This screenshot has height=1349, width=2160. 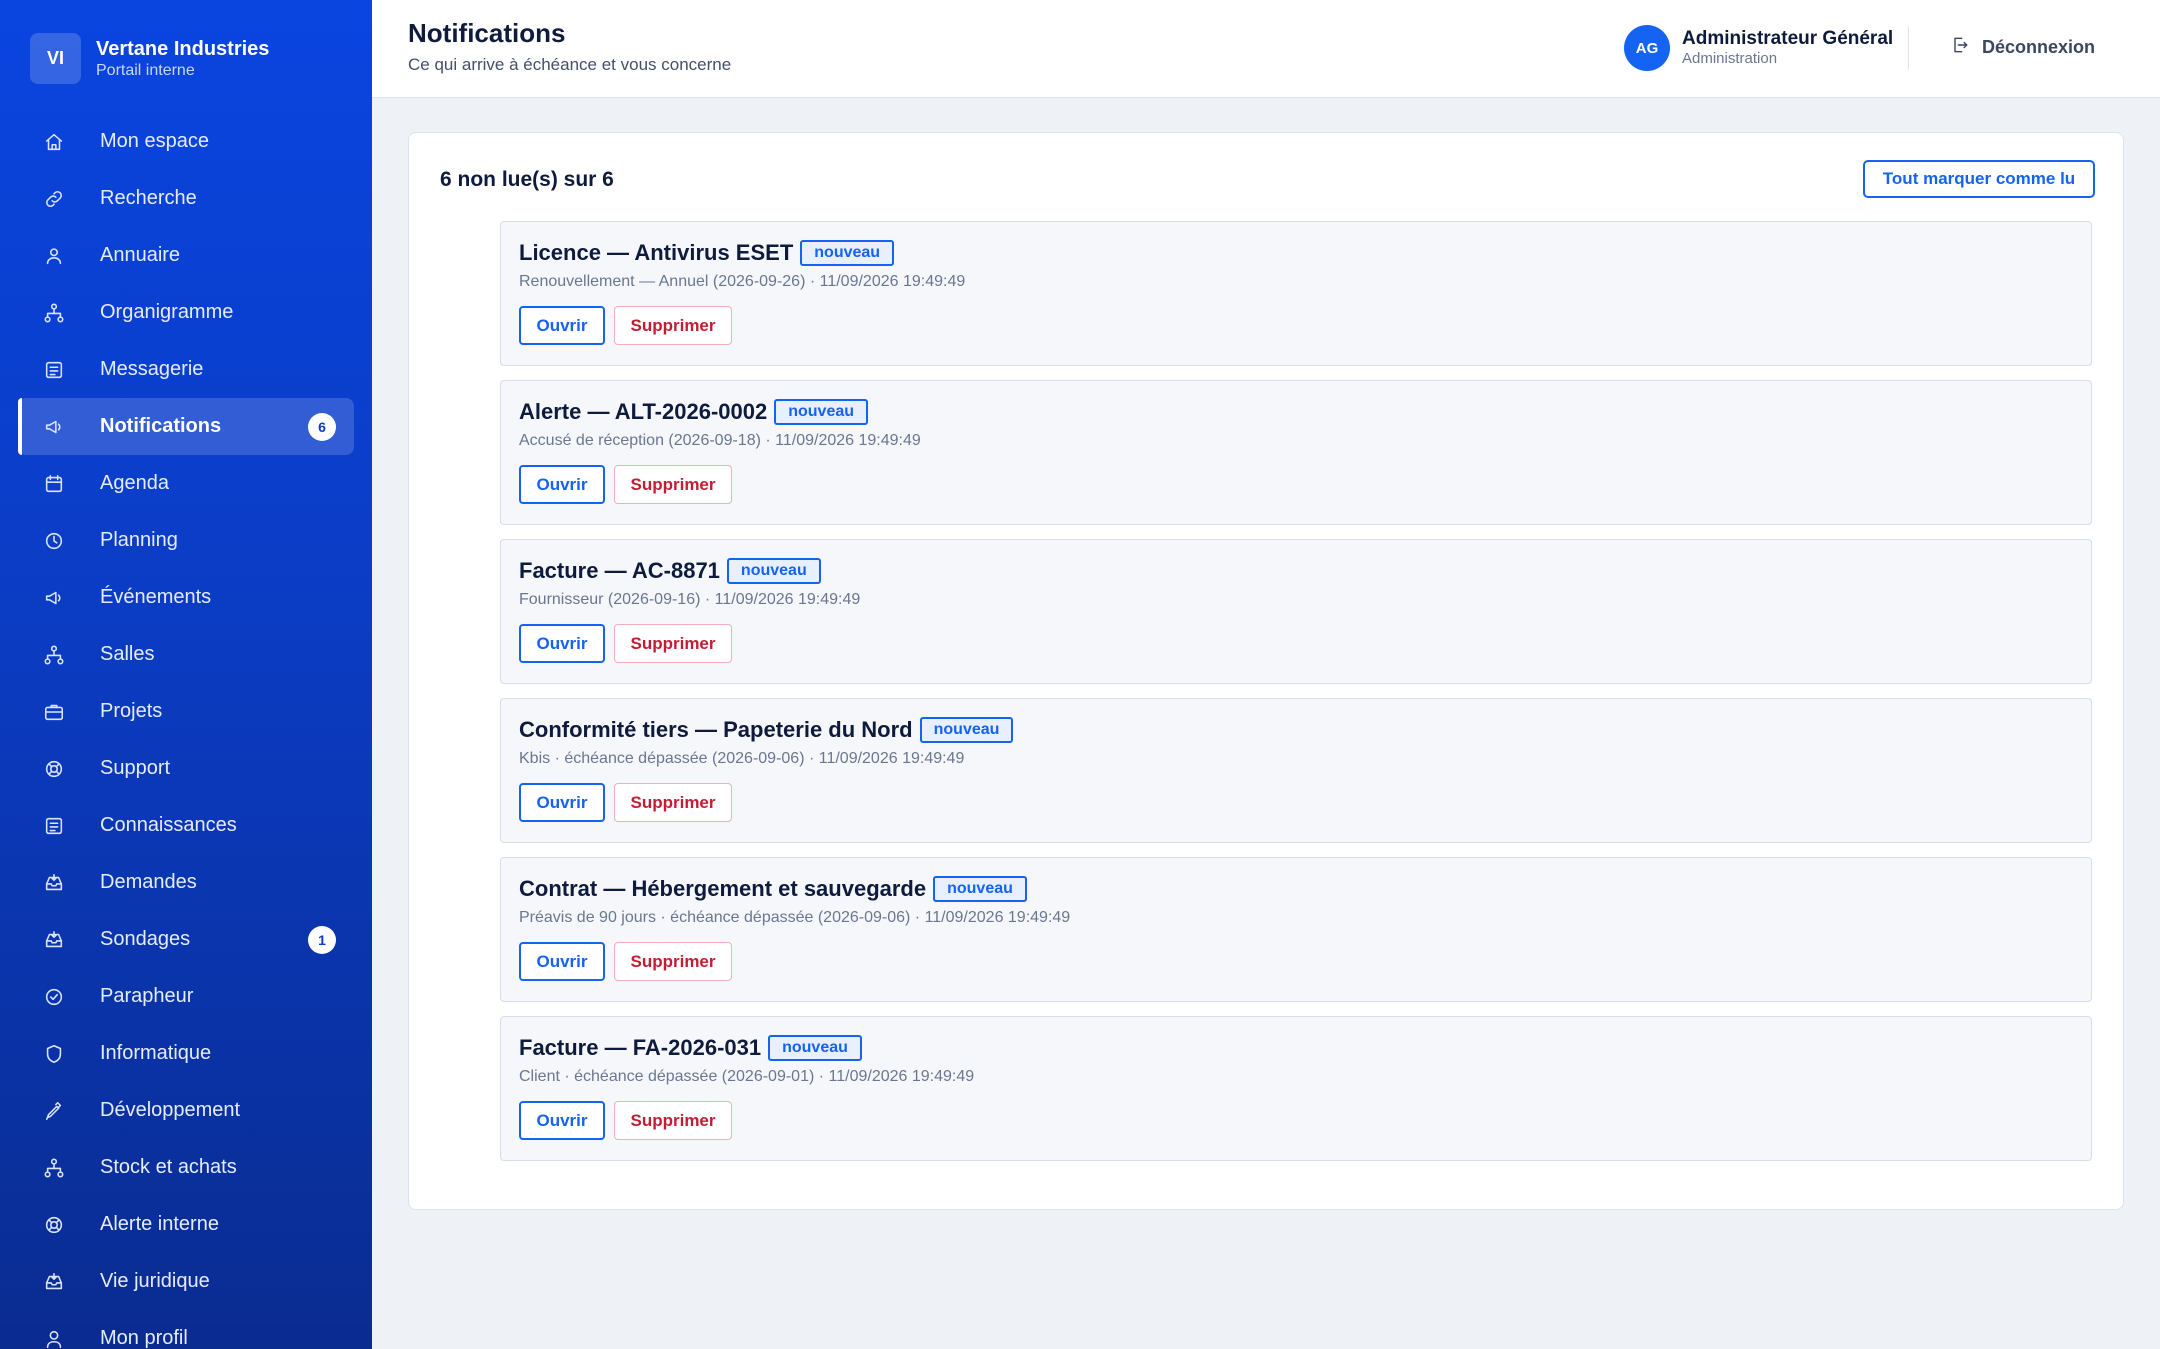 What do you see at coordinates (643, 411) in the screenshot?
I see `notification-title: Alerte — ALT-2026-0002` at bounding box center [643, 411].